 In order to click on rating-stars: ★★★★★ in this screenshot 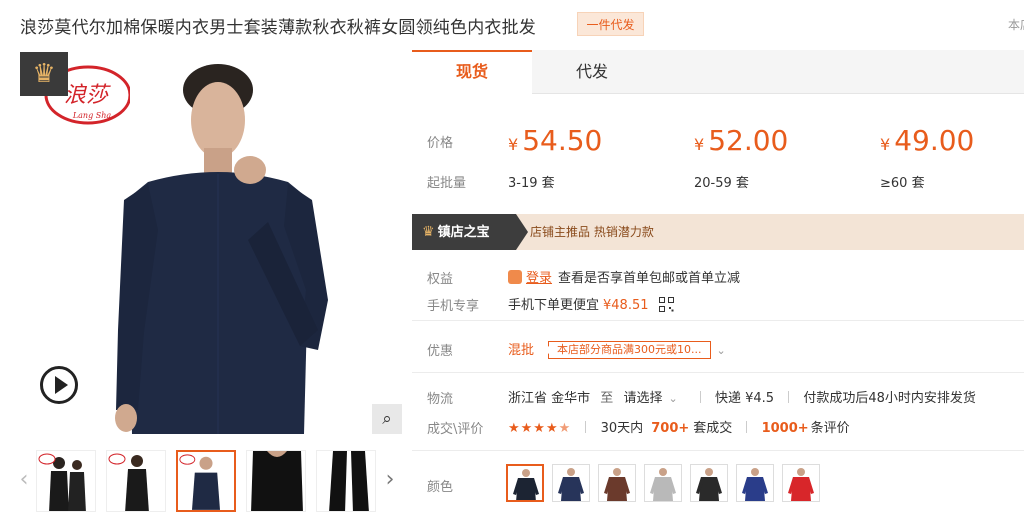, I will do `click(539, 428)`.